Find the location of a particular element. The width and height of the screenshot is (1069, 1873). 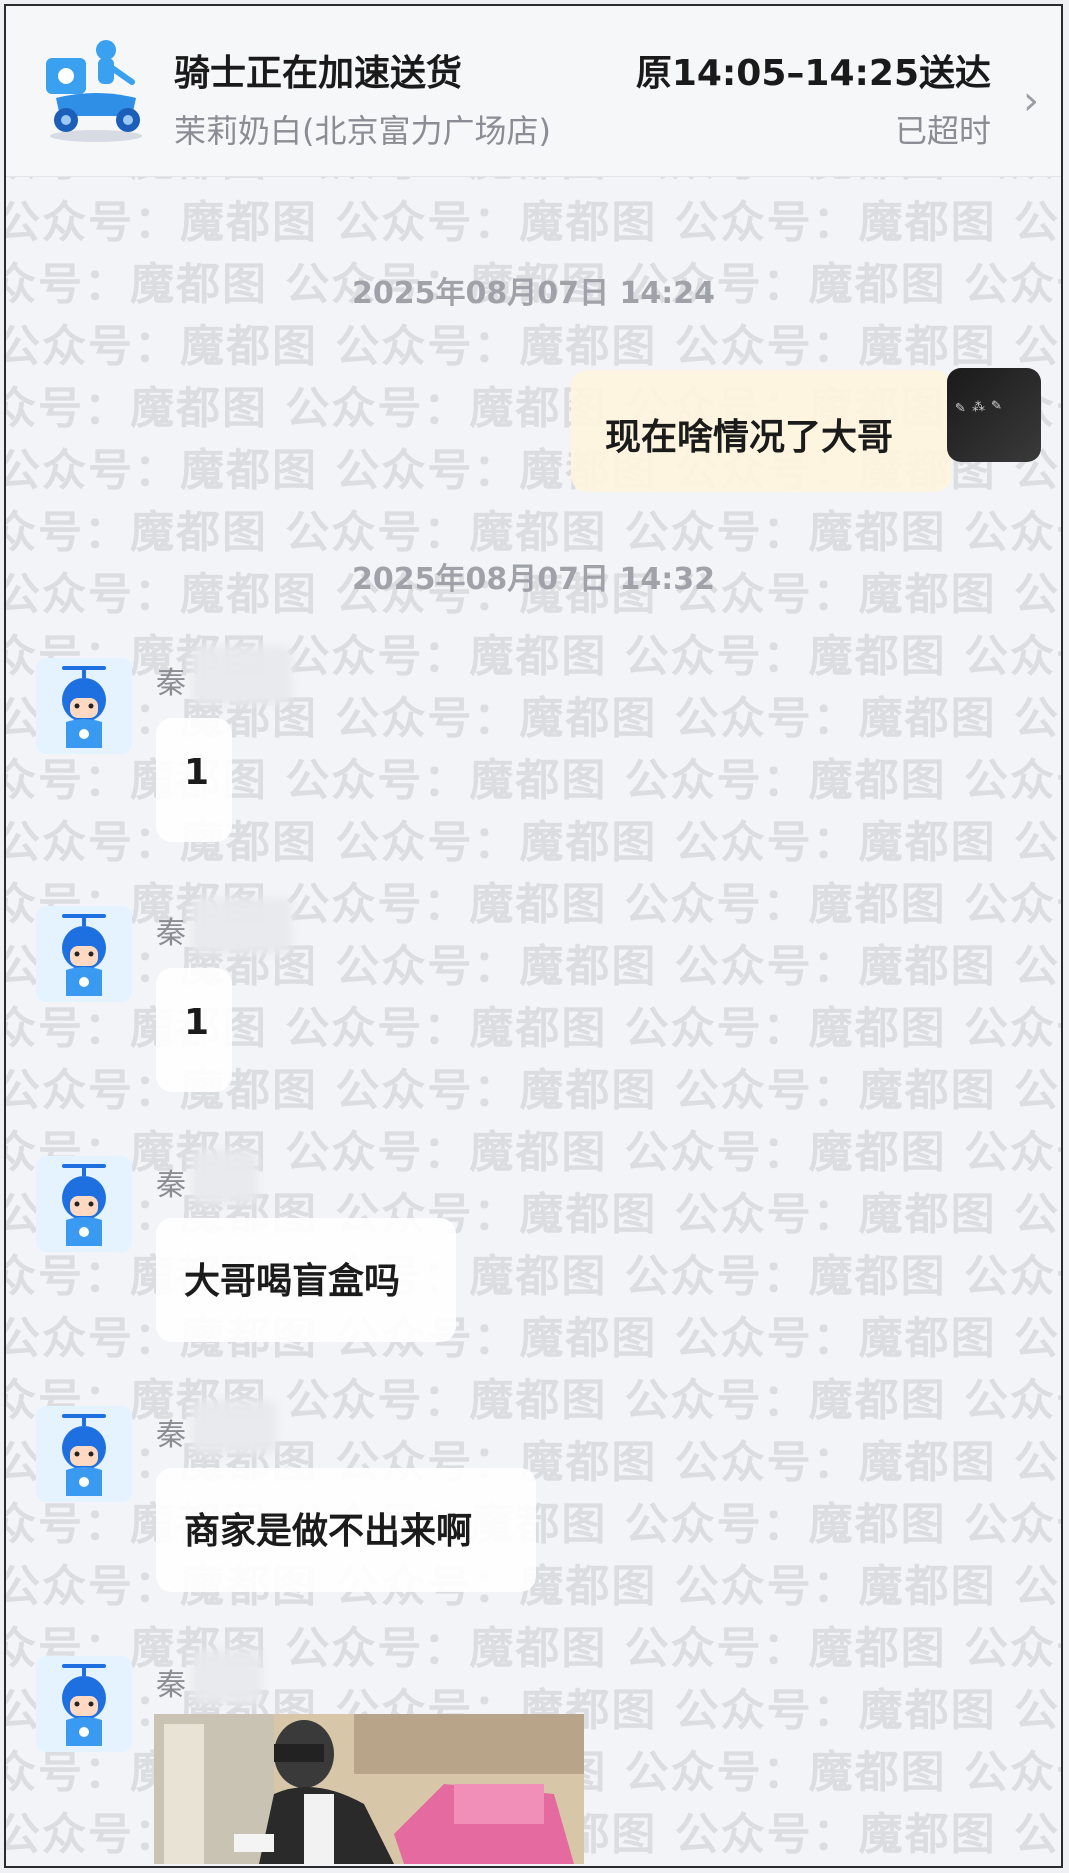

incoming-message-bubble: 商家是做不出来啊 is located at coordinates (346, 1530).